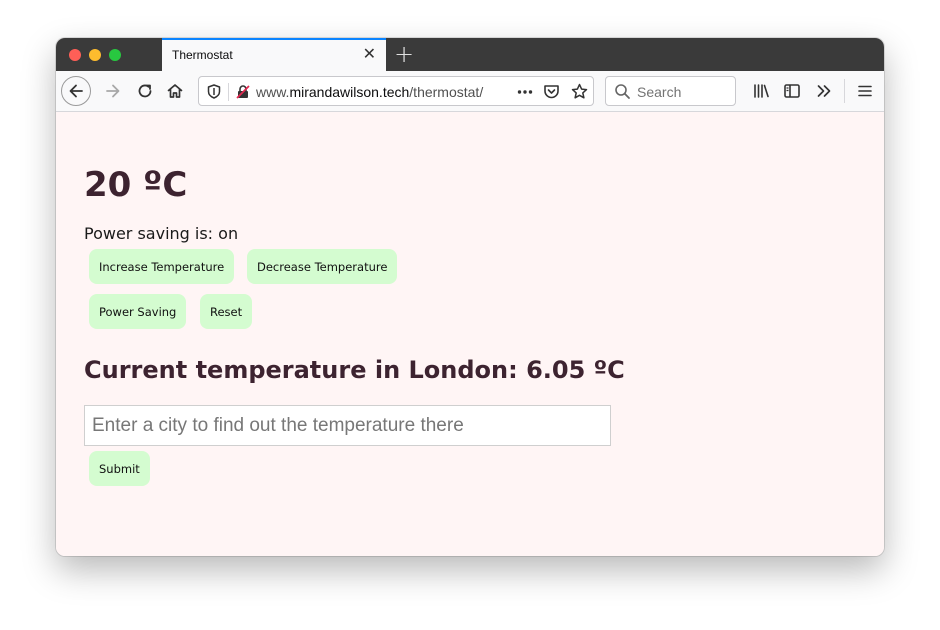  I want to click on overflow-button, so click(824, 91).